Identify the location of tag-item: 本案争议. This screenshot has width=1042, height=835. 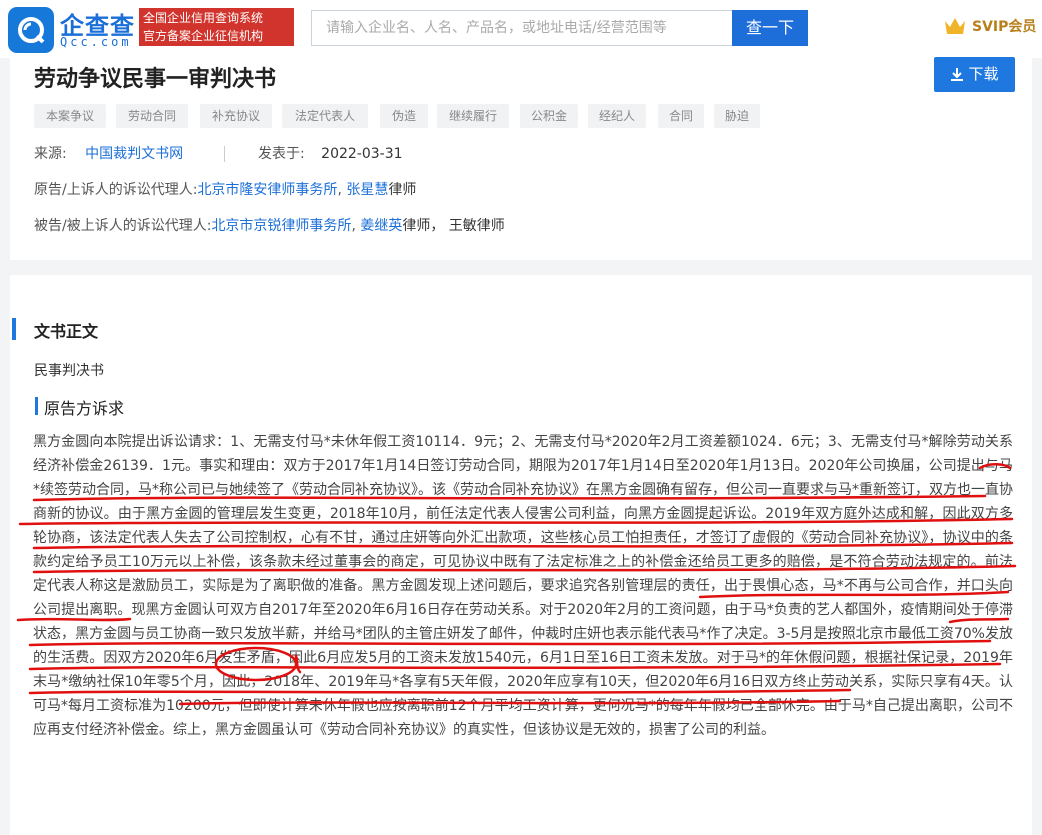
(70, 116).